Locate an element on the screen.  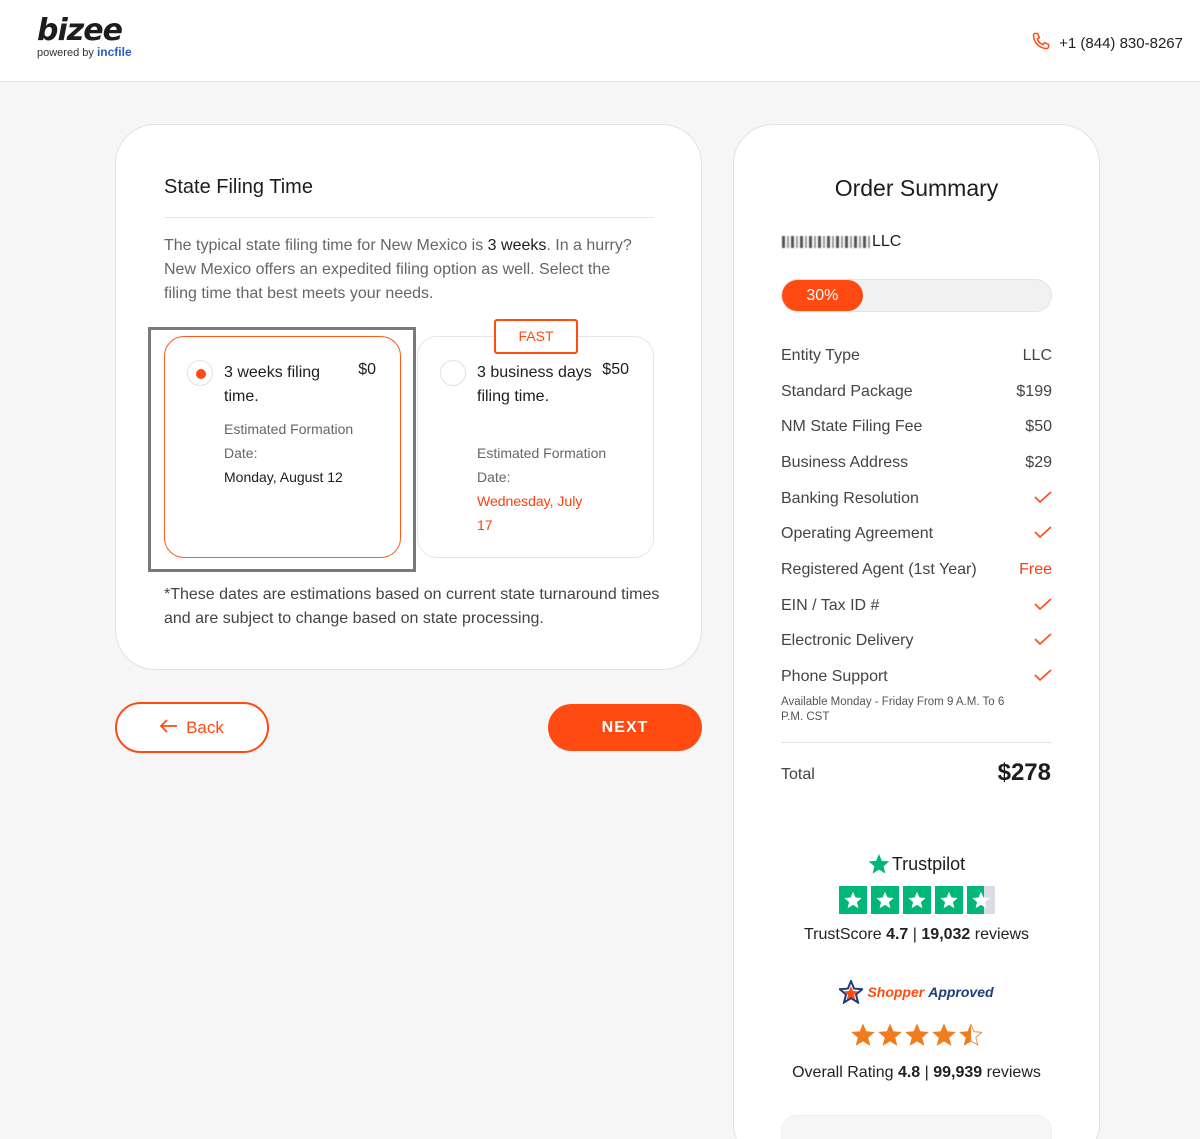
line-label: Banking Resolution is located at coordinates (850, 498).